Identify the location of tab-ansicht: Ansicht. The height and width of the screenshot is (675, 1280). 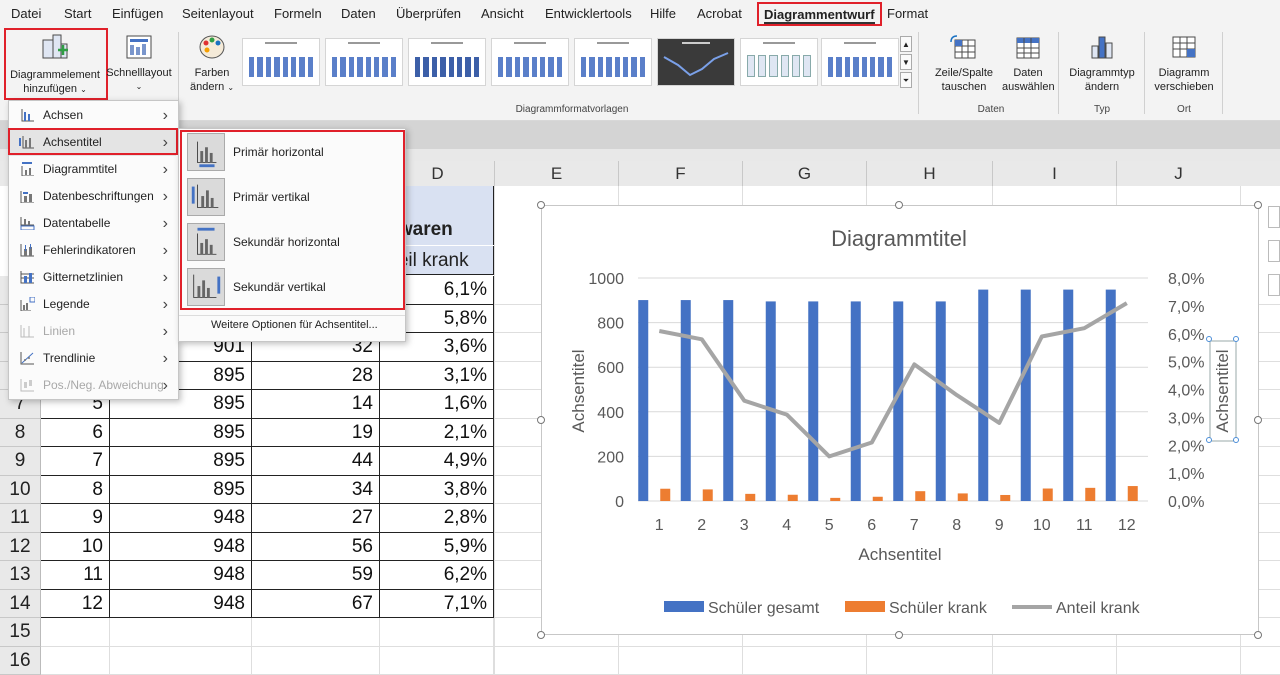
(502, 14).